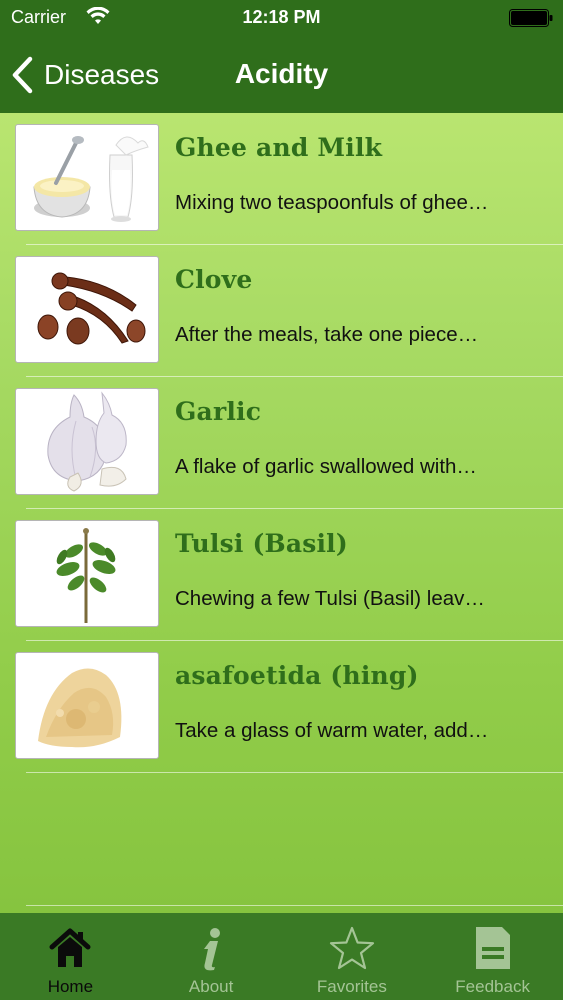 This screenshot has height=1000, width=563. What do you see at coordinates (87, 573) in the screenshot?
I see `tulsi-image` at bounding box center [87, 573].